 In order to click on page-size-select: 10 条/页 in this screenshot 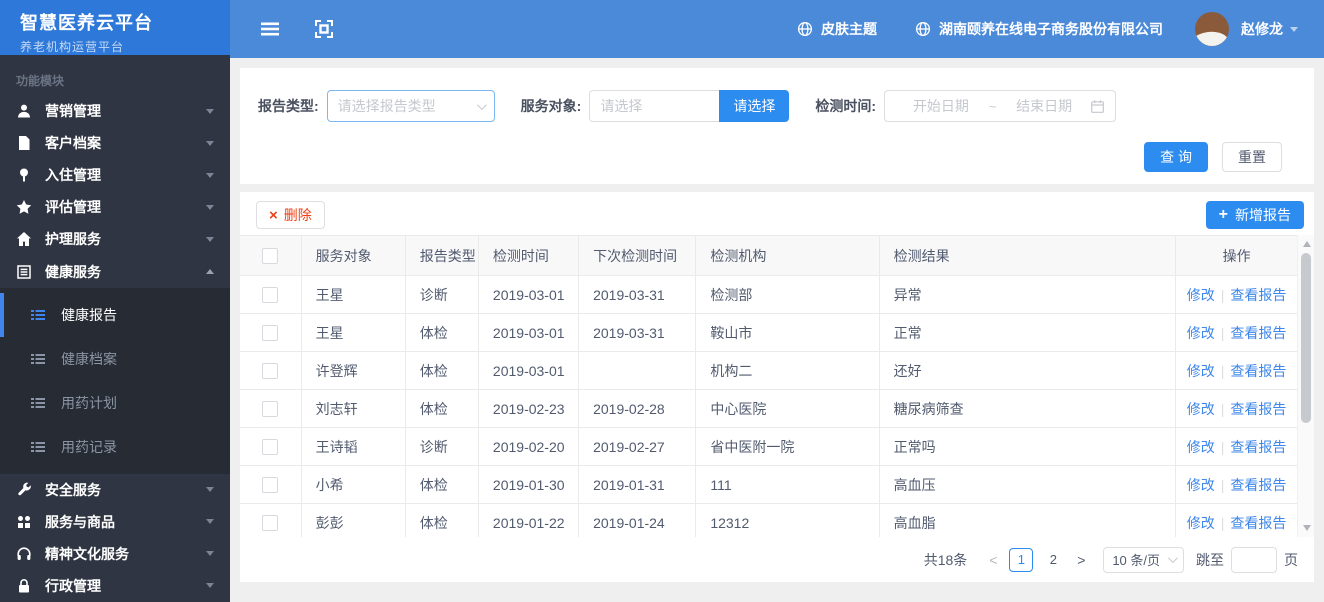, I will do `click(1143, 559)`.